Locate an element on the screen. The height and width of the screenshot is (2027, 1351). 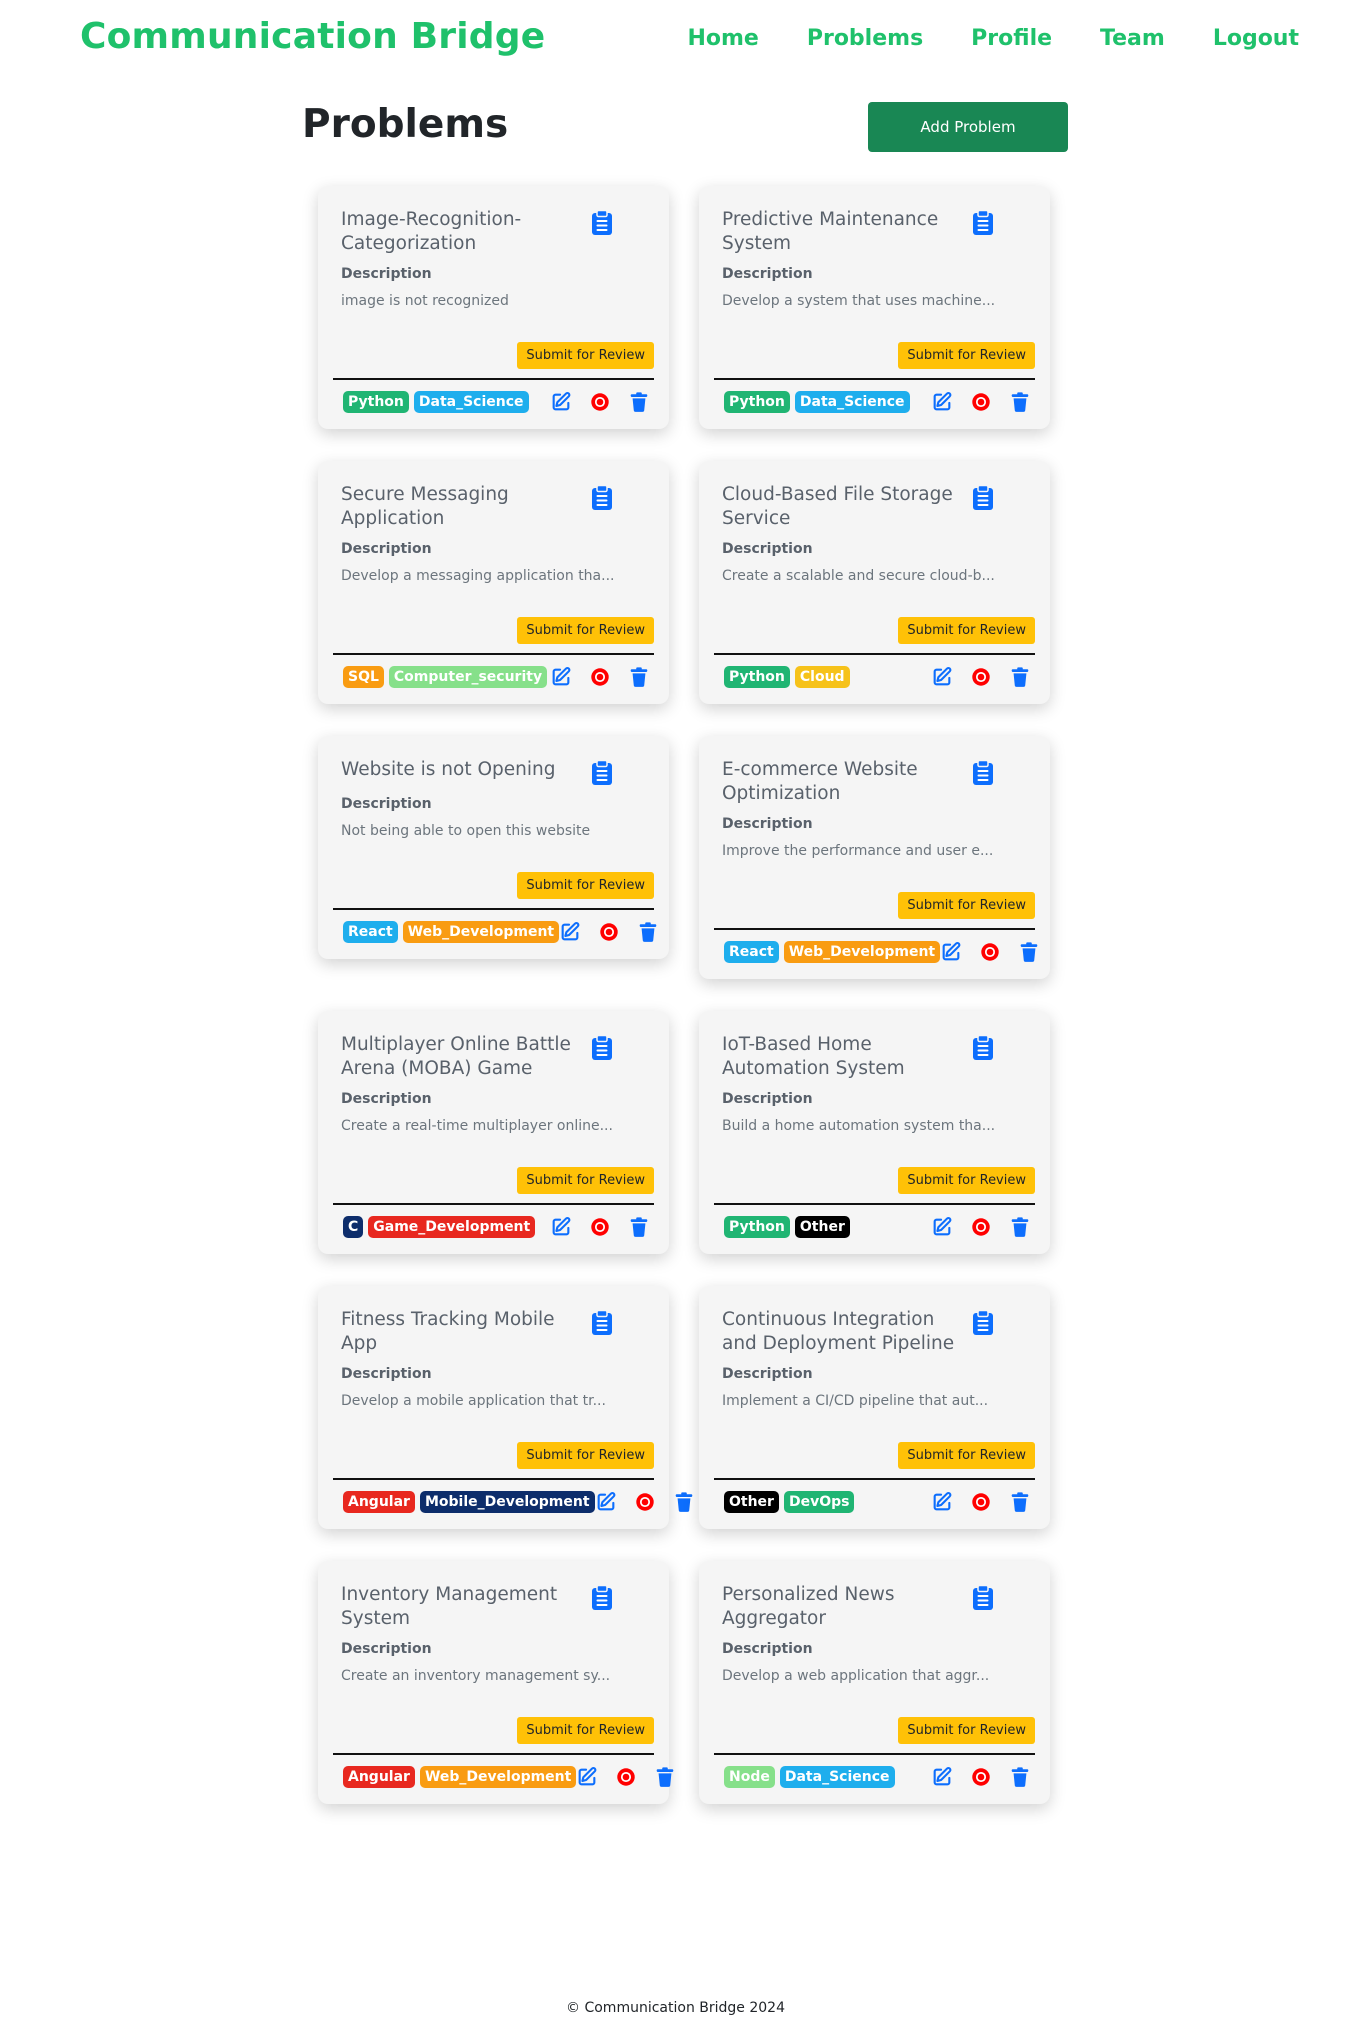
nav-link-team: Team is located at coordinates (1132, 38).